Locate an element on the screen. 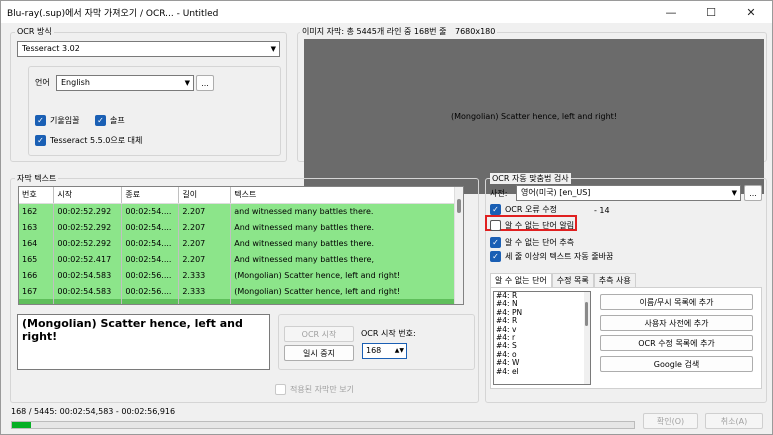 This screenshot has height=435, width=773. fix-ocr-count: - 14 is located at coordinates (602, 210).